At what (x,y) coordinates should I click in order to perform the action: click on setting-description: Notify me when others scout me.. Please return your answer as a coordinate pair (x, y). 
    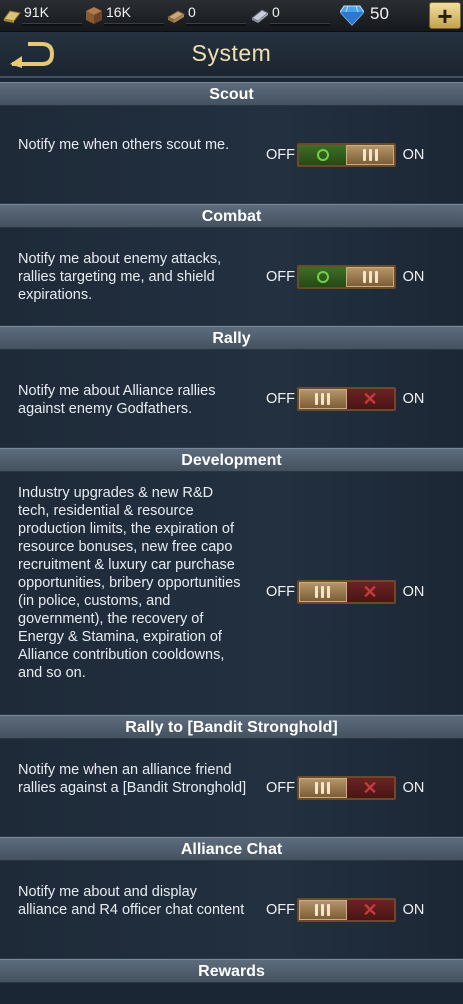
    Looking at the image, I should click on (124, 145).